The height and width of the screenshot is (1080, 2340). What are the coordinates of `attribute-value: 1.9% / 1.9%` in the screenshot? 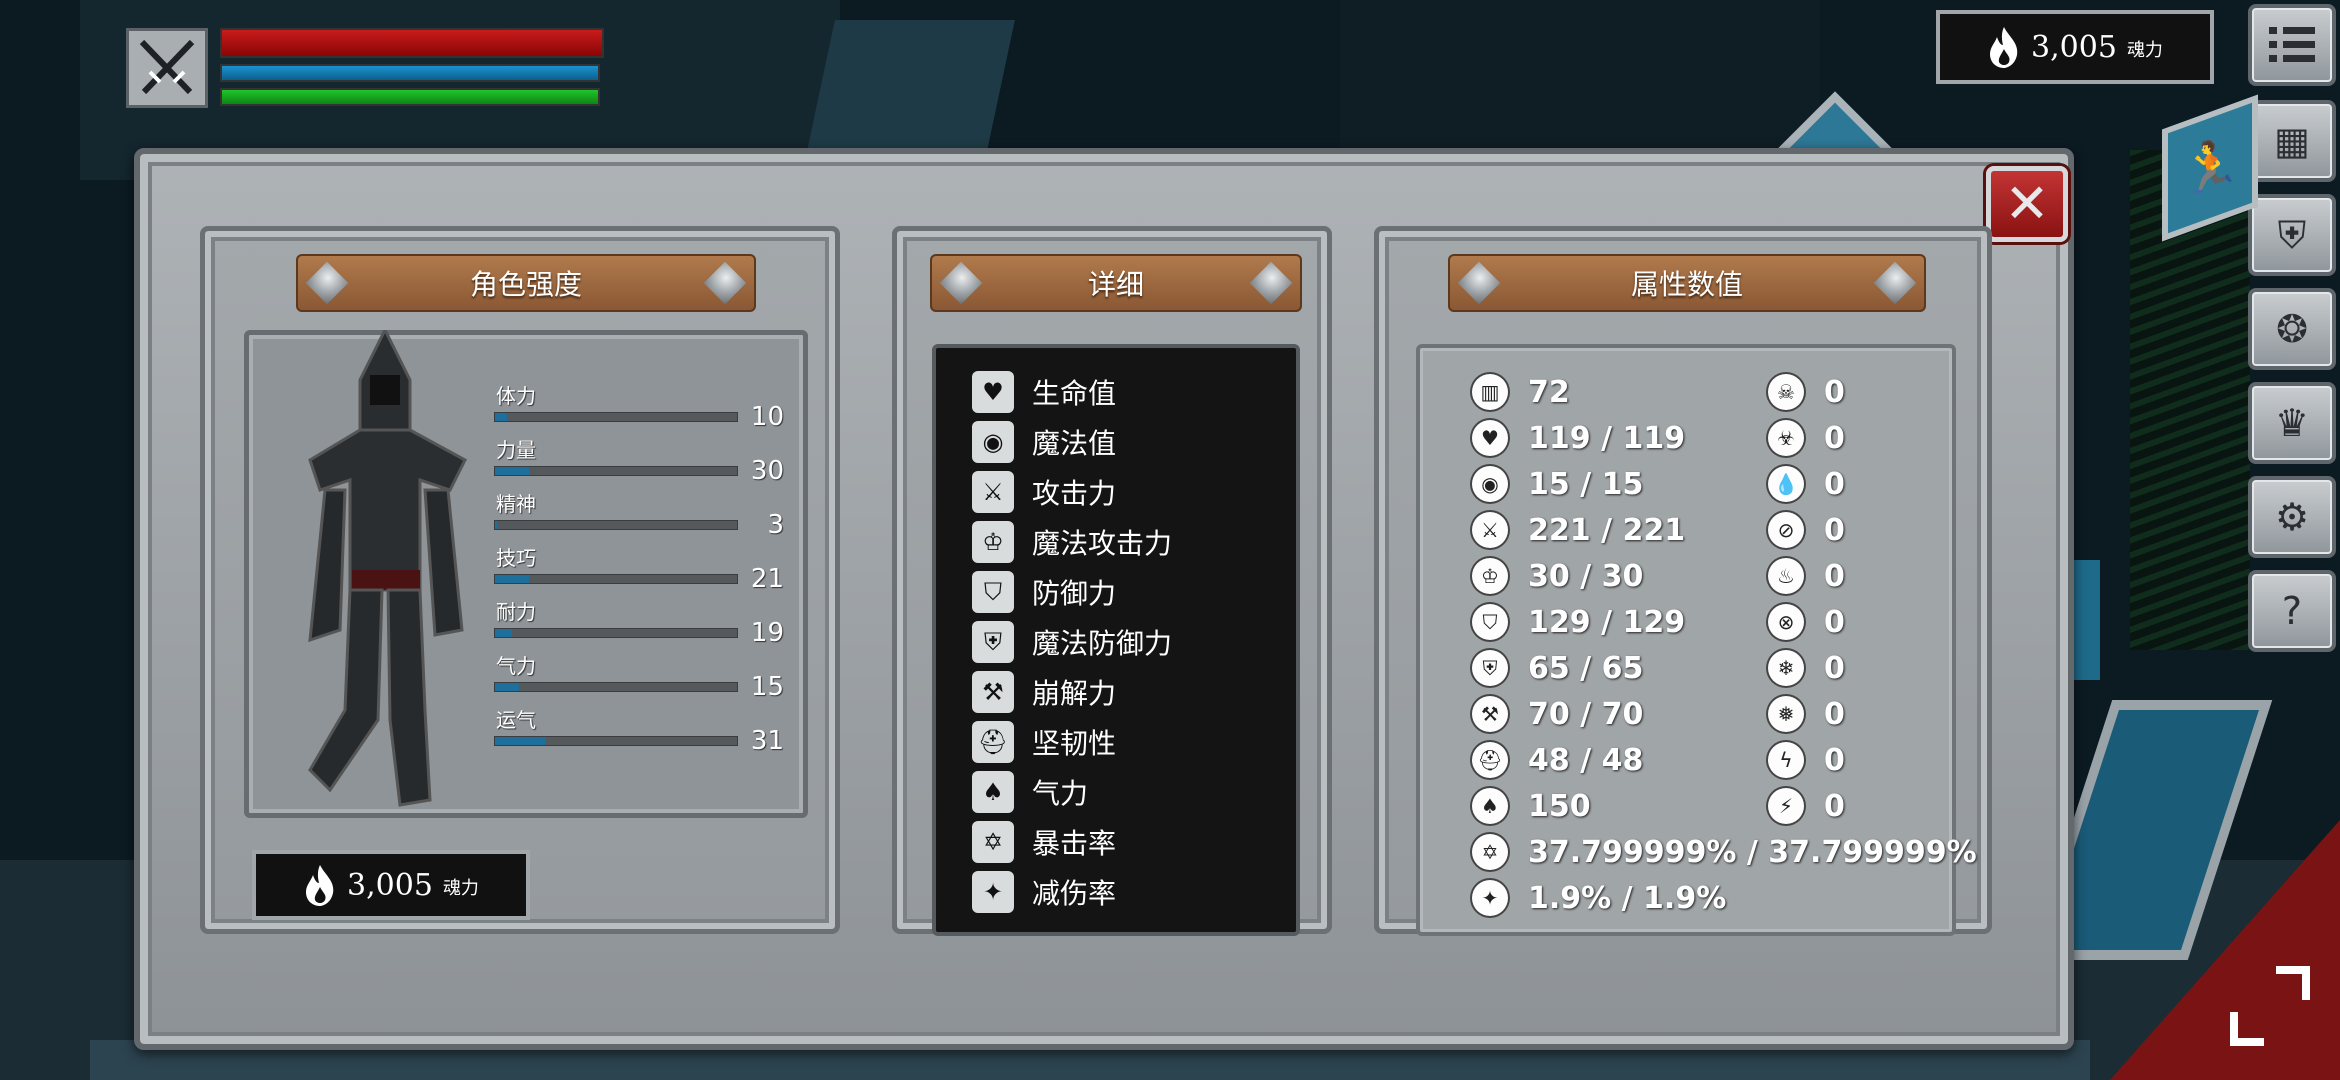 It's located at (1627, 898).